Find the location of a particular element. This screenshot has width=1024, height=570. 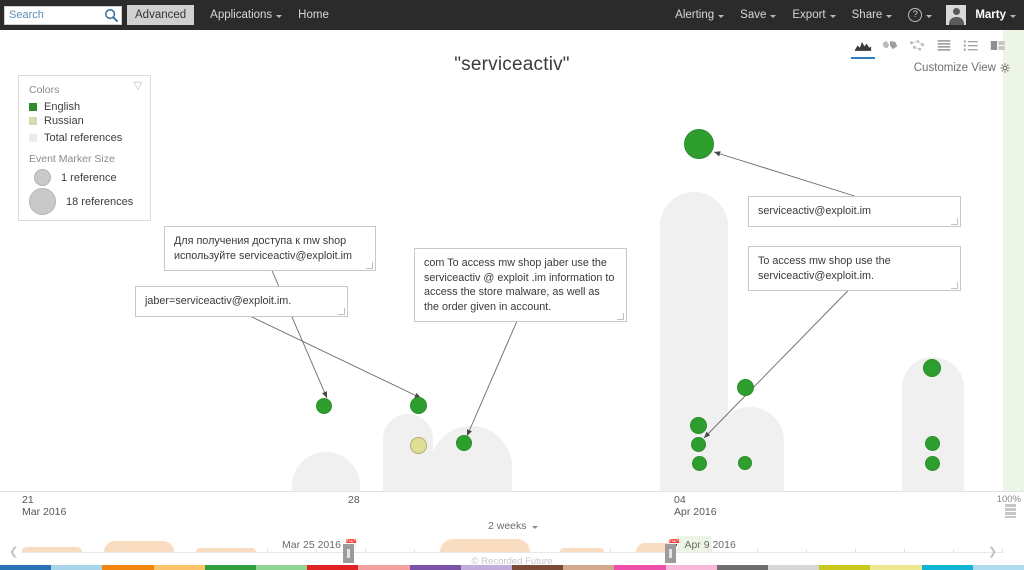

timeline-start-date-label: Mar 25 2016 is located at coordinates (311, 545).